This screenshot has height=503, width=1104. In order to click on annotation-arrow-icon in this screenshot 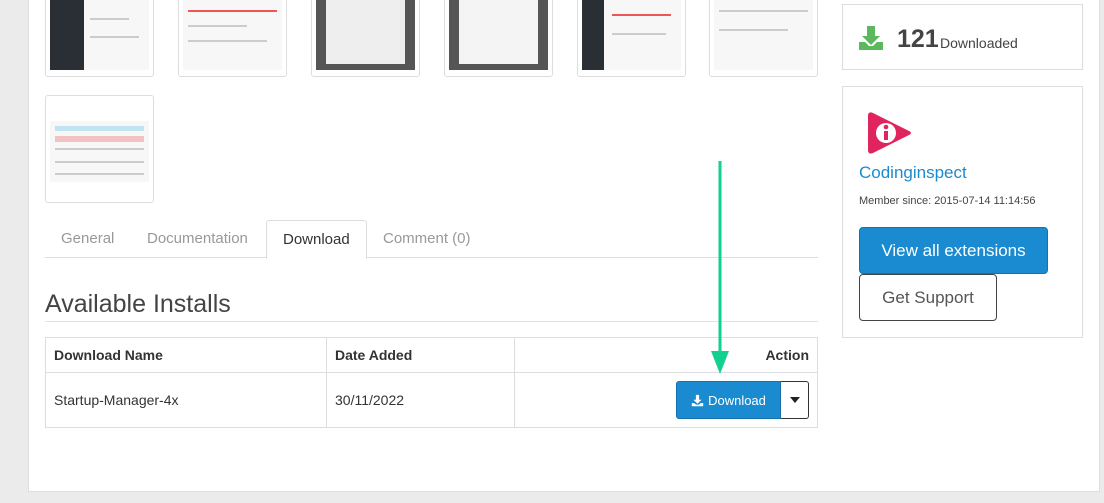, I will do `click(720, 267)`.